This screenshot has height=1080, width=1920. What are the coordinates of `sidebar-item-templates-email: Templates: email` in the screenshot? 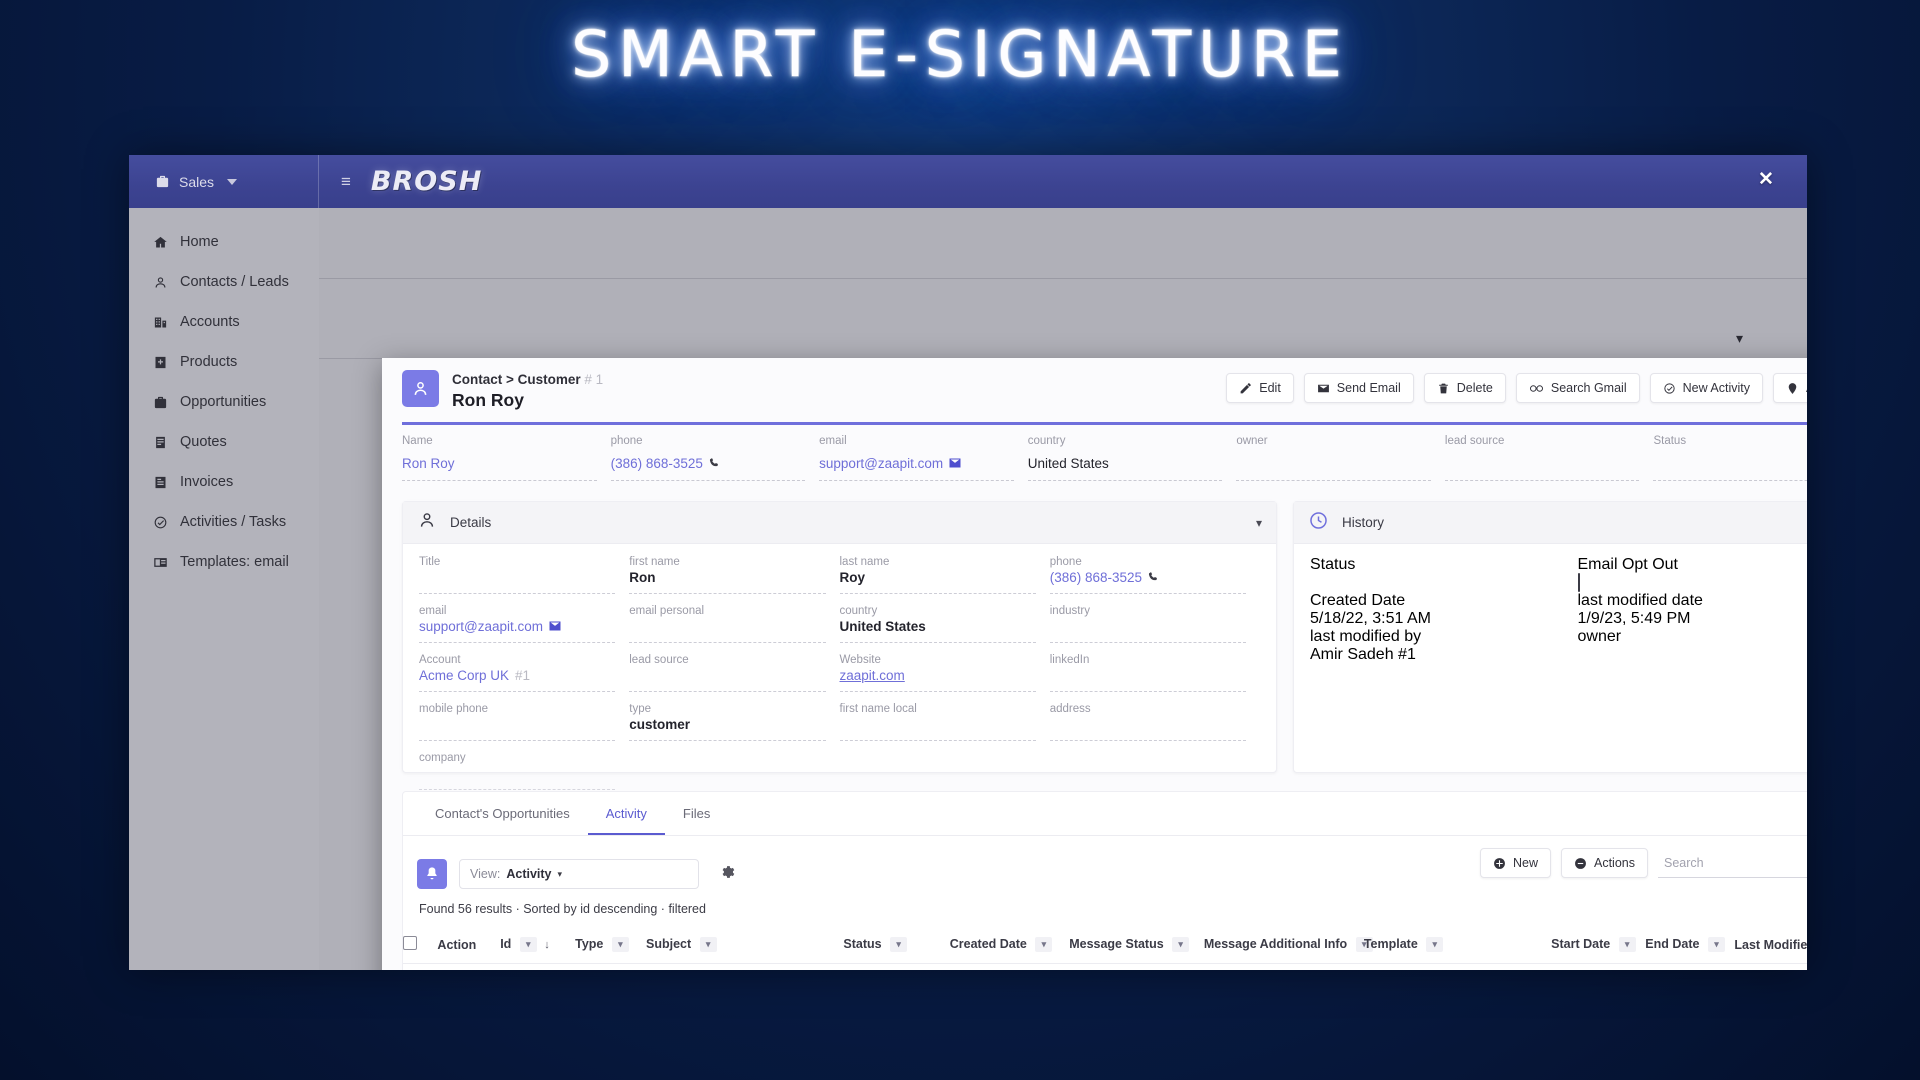 It's located at (224, 562).